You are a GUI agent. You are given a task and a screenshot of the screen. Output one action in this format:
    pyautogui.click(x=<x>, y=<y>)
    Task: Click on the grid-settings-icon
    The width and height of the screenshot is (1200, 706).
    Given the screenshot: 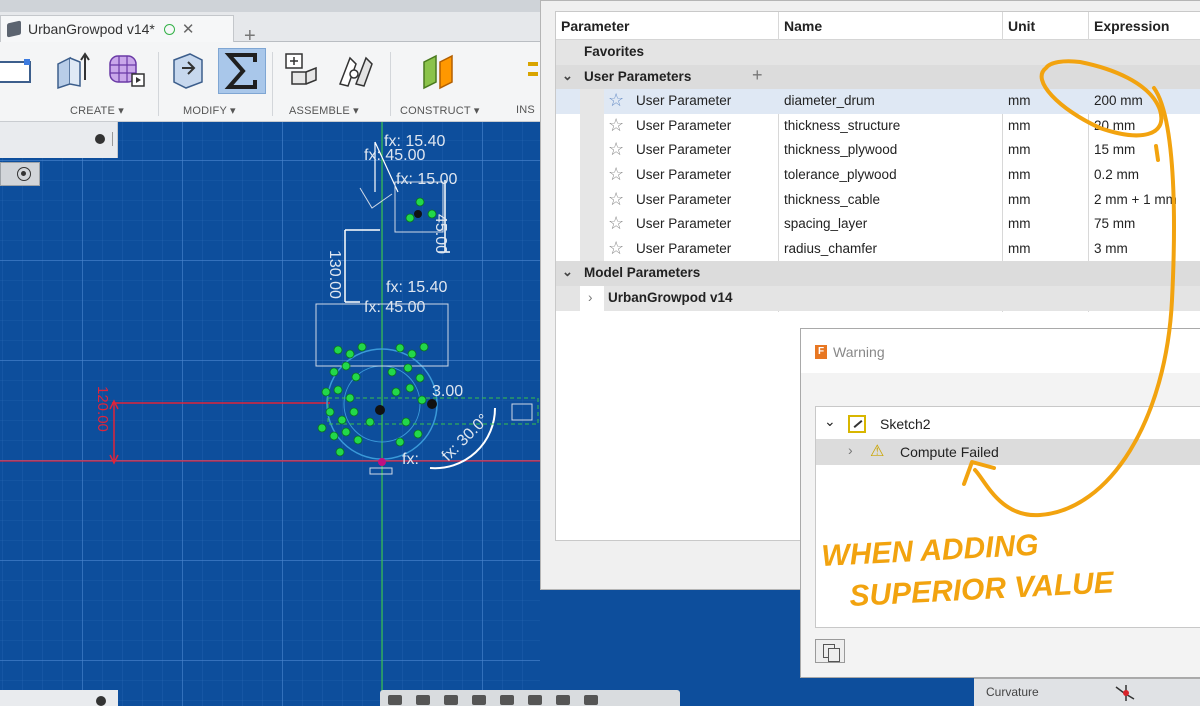 What is the action you would take?
    pyautogui.click(x=563, y=700)
    